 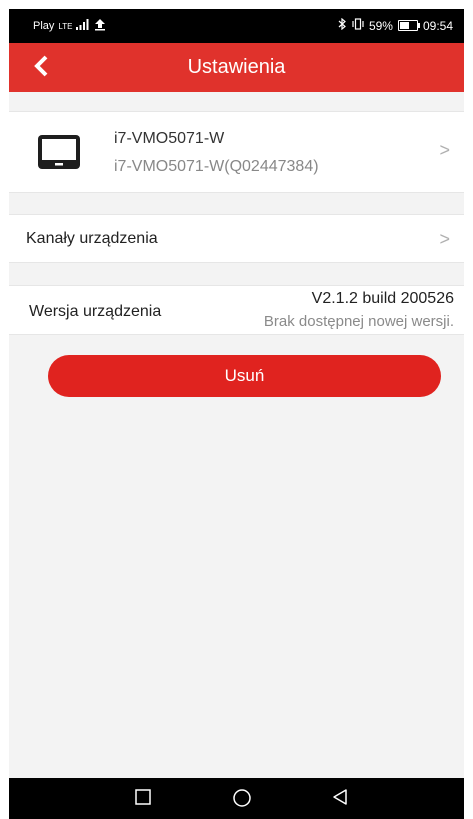 What do you see at coordinates (382, 298) in the screenshot?
I see `device-version-value: V2.1.2 build 200526` at bounding box center [382, 298].